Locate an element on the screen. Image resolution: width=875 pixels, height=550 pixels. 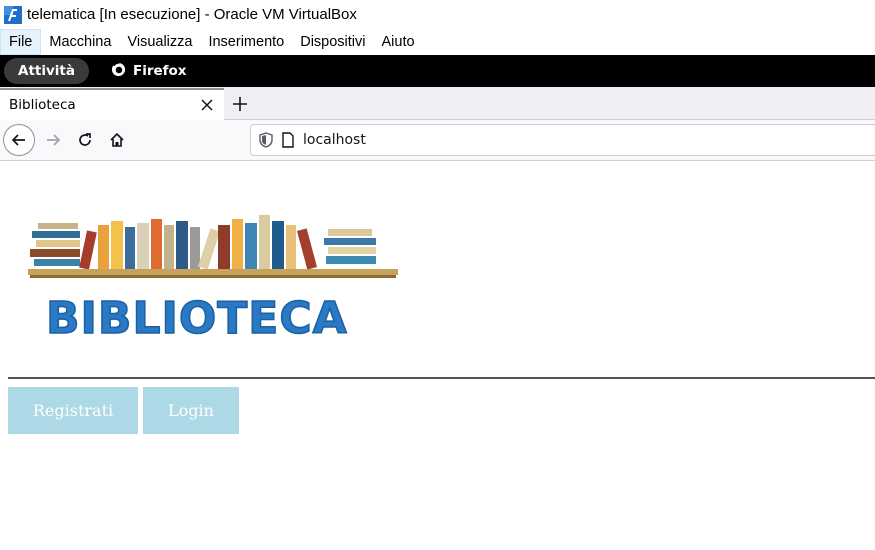
activities-label: Attività is located at coordinates (46, 71).